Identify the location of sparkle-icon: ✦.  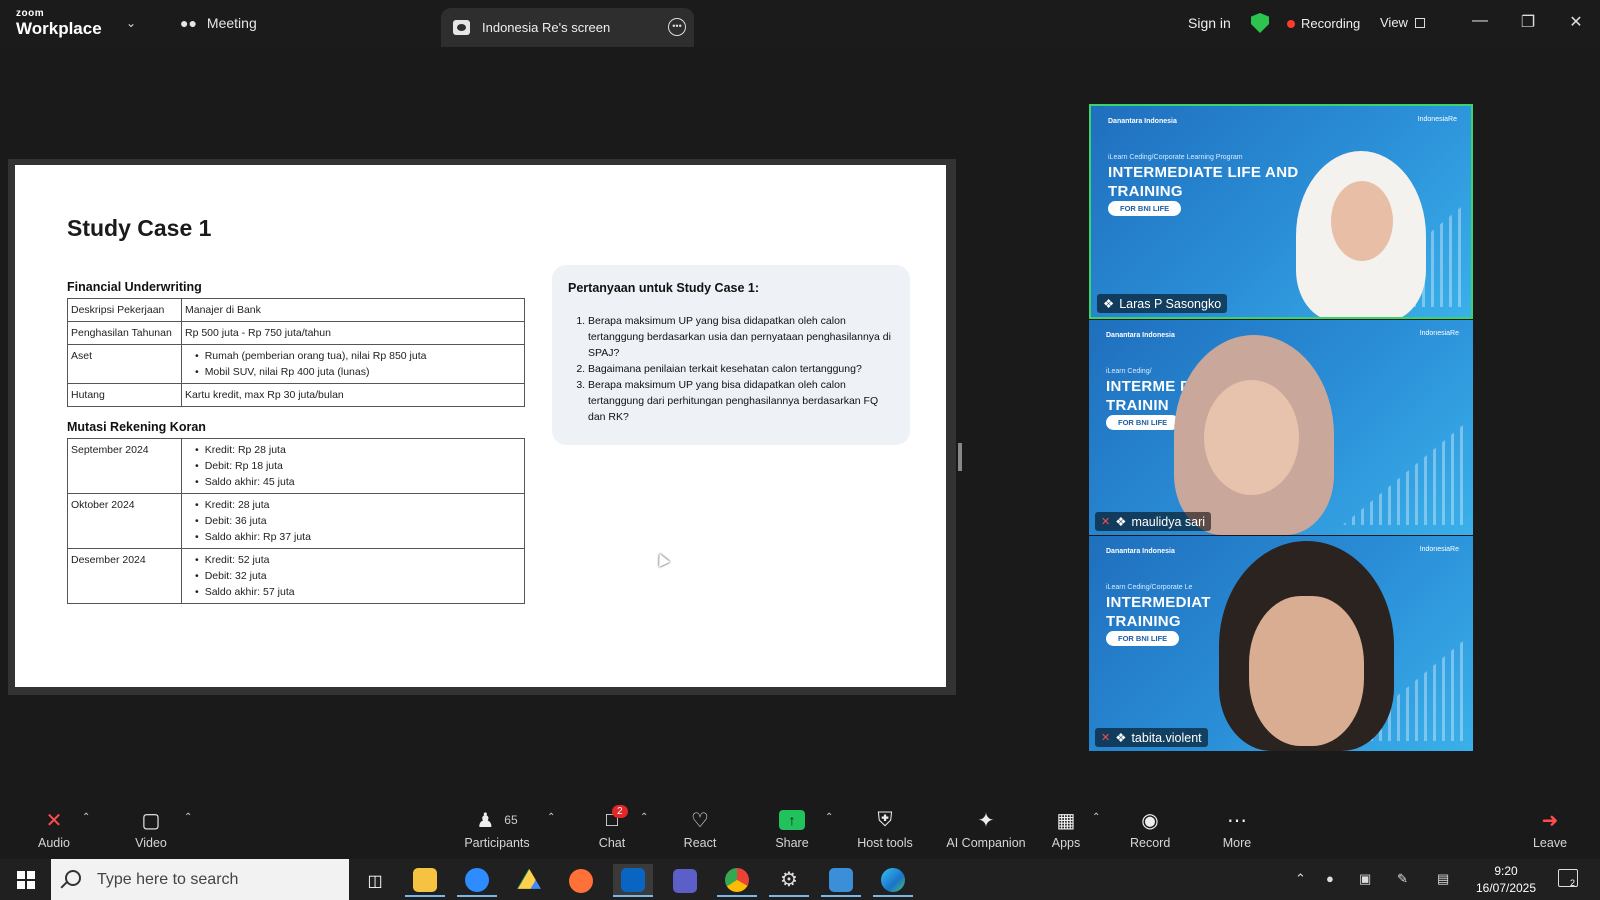
(986, 820).